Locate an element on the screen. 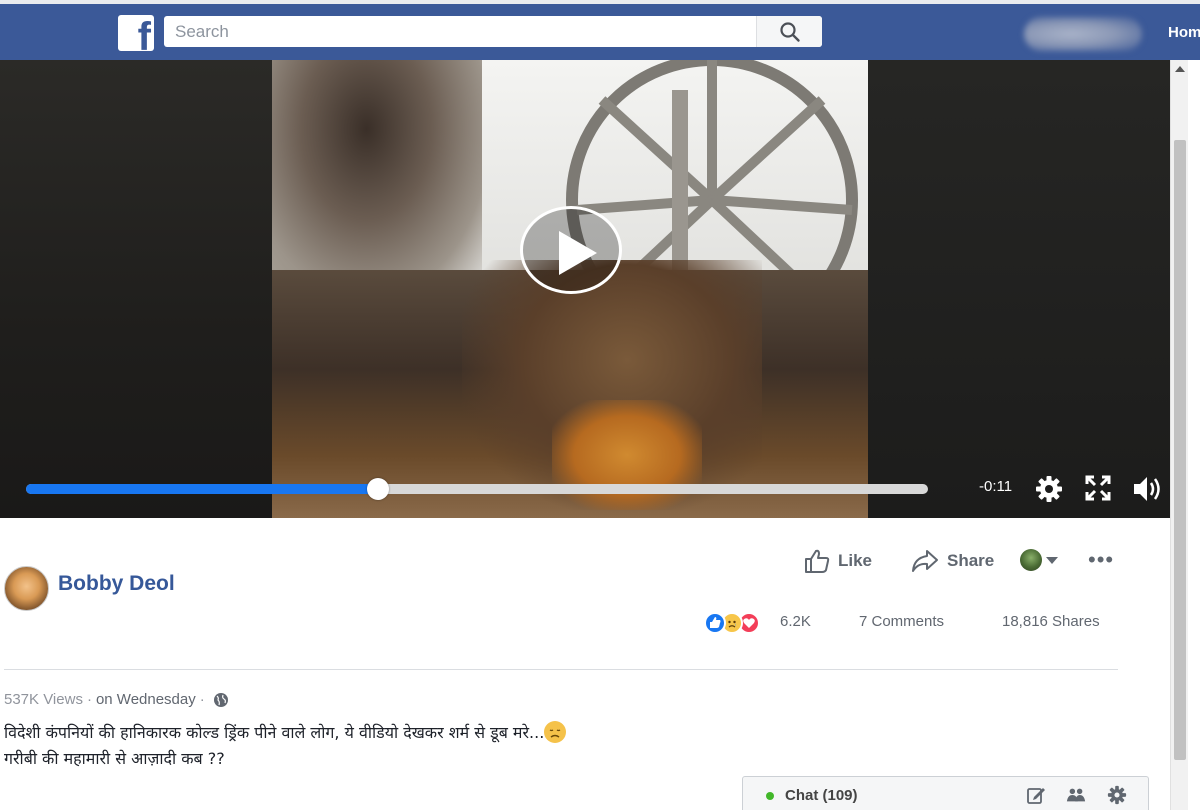 The height and width of the screenshot is (810, 1200). fullscreen-button is located at coordinates (1099, 489).